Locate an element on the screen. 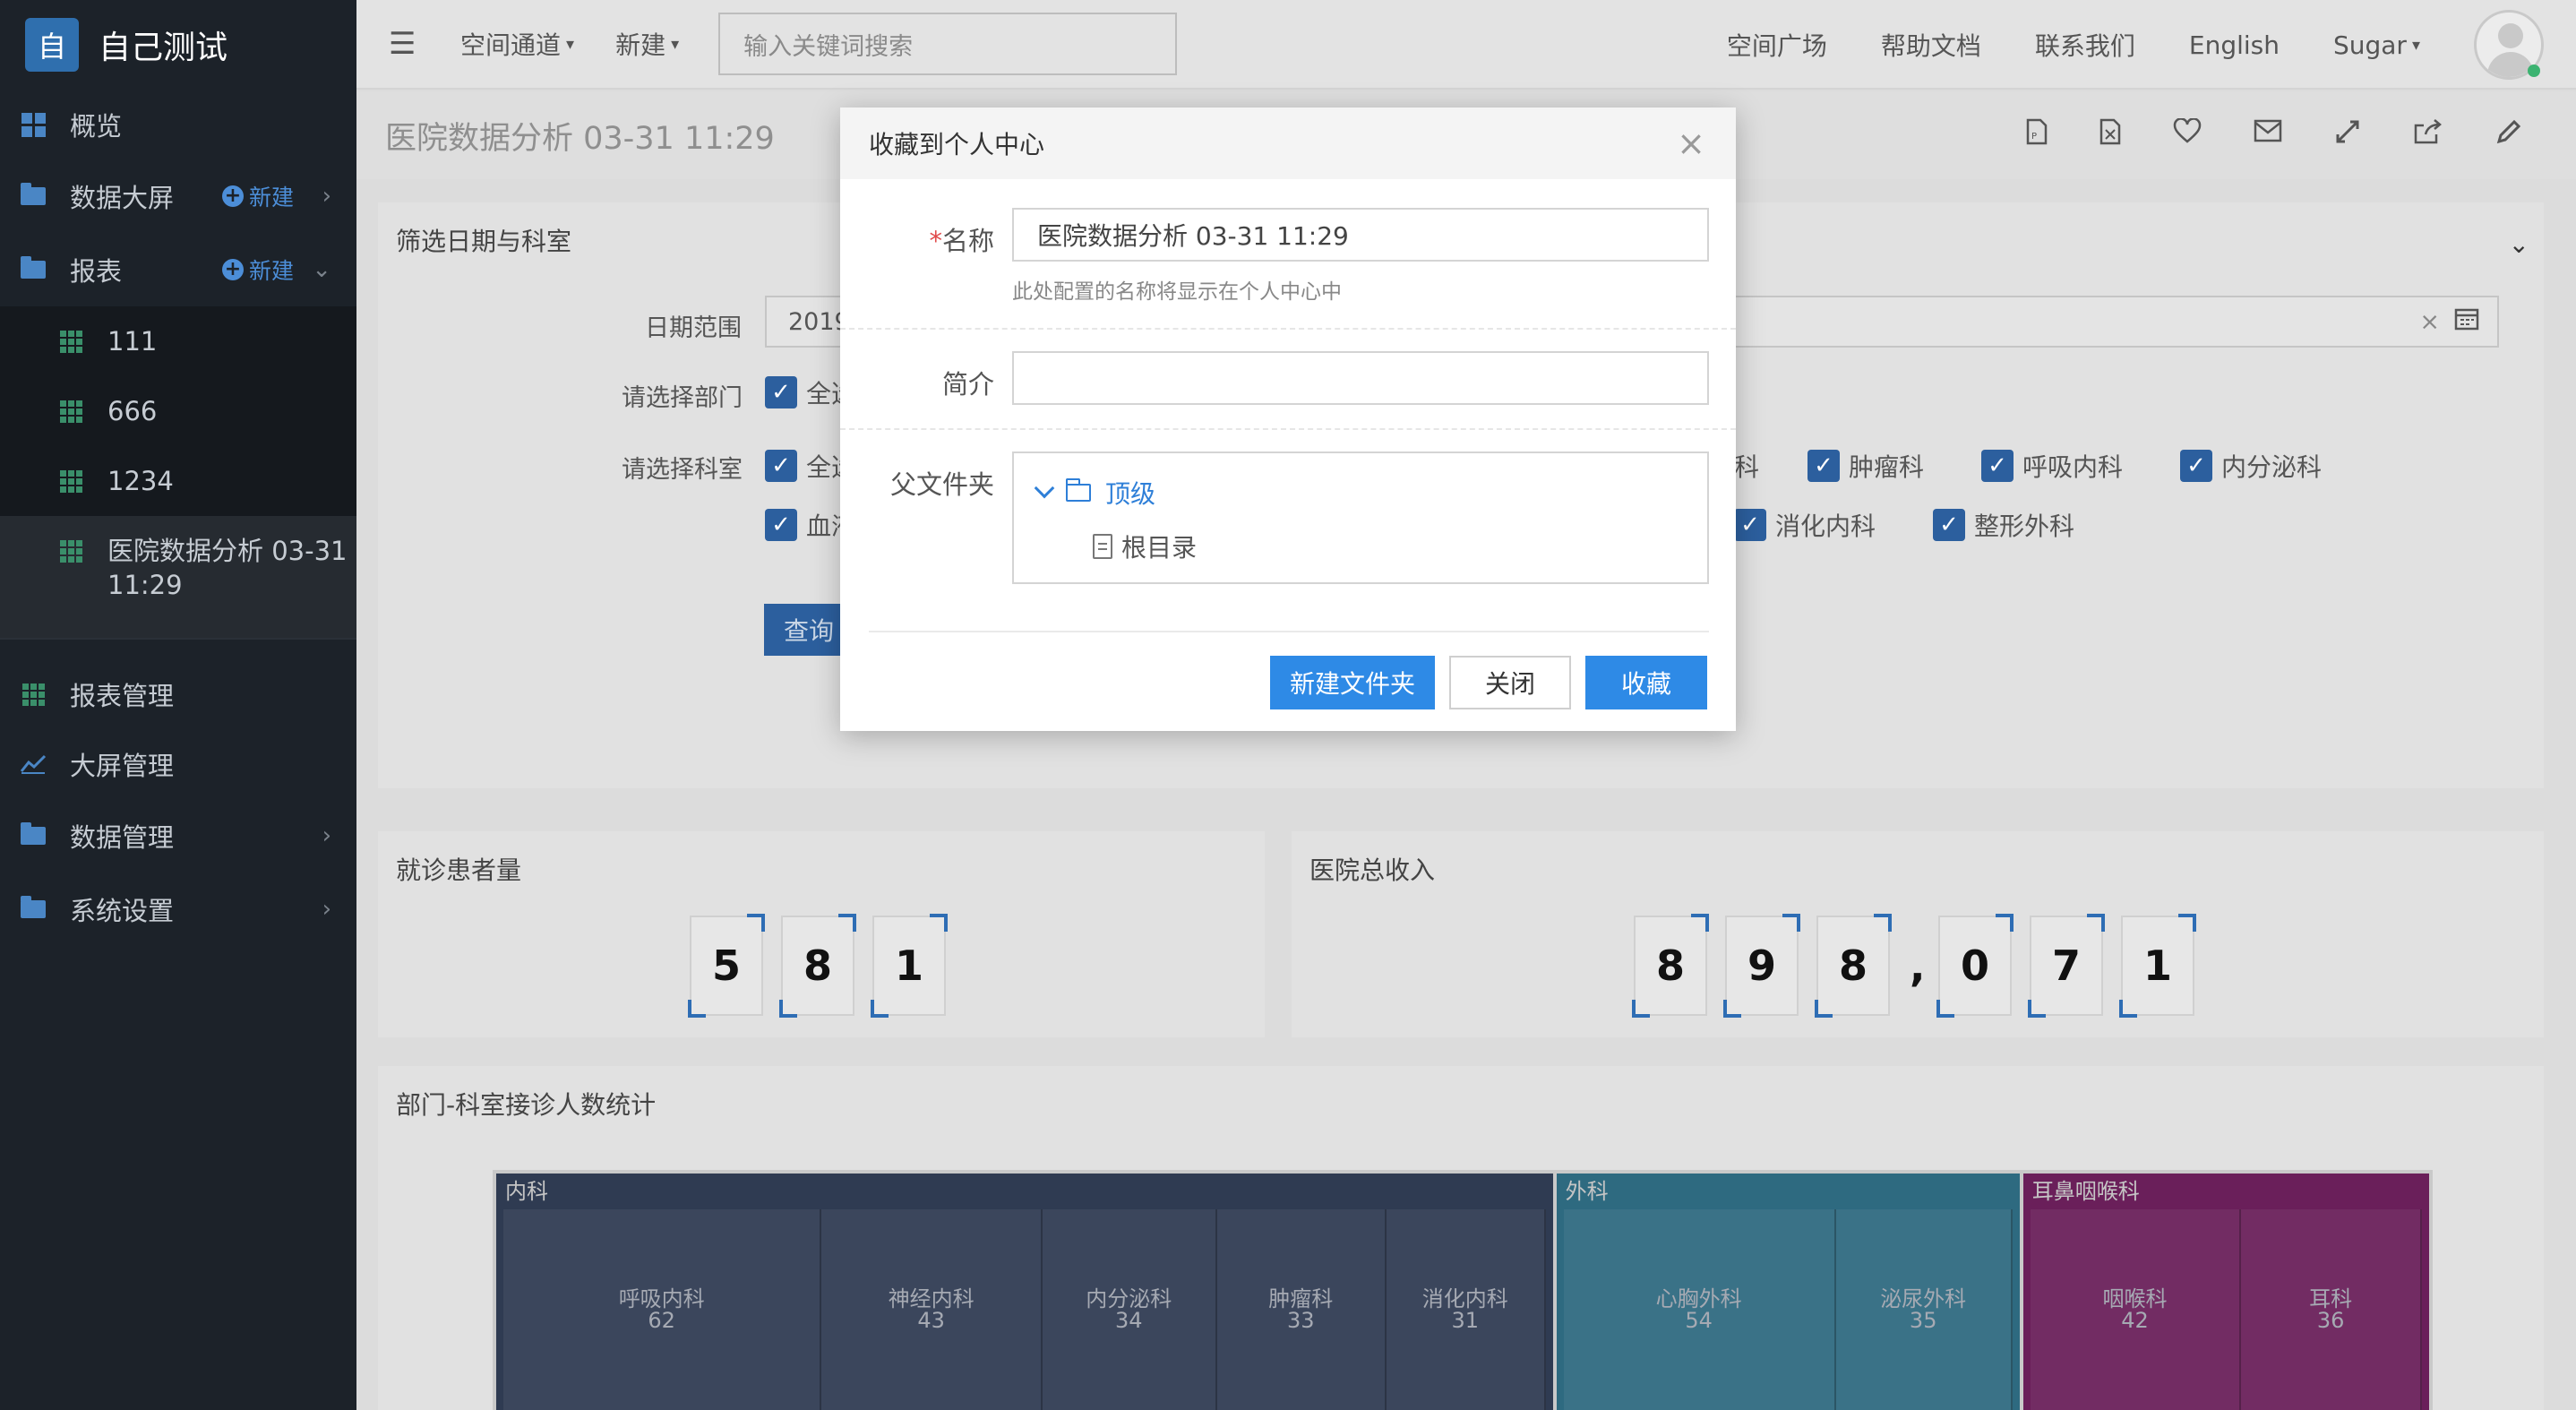  folder-open-icon is located at coordinates (1078, 490).